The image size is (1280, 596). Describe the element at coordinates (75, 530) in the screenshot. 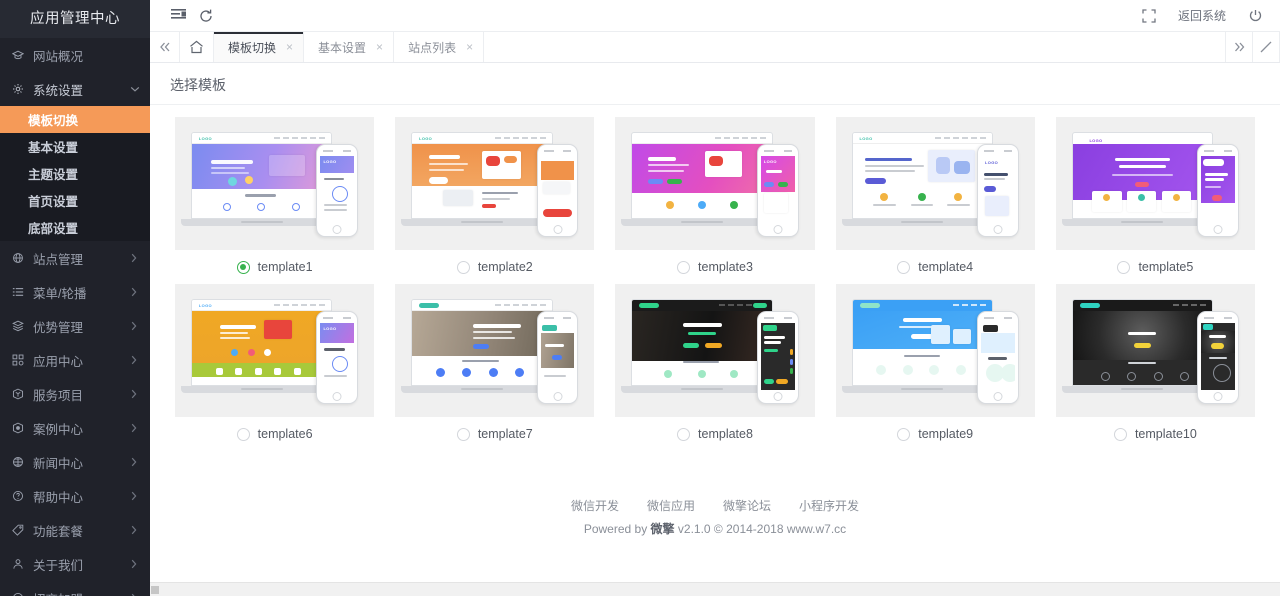

I see `sidebar-item-11: 功能套餐` at that location.